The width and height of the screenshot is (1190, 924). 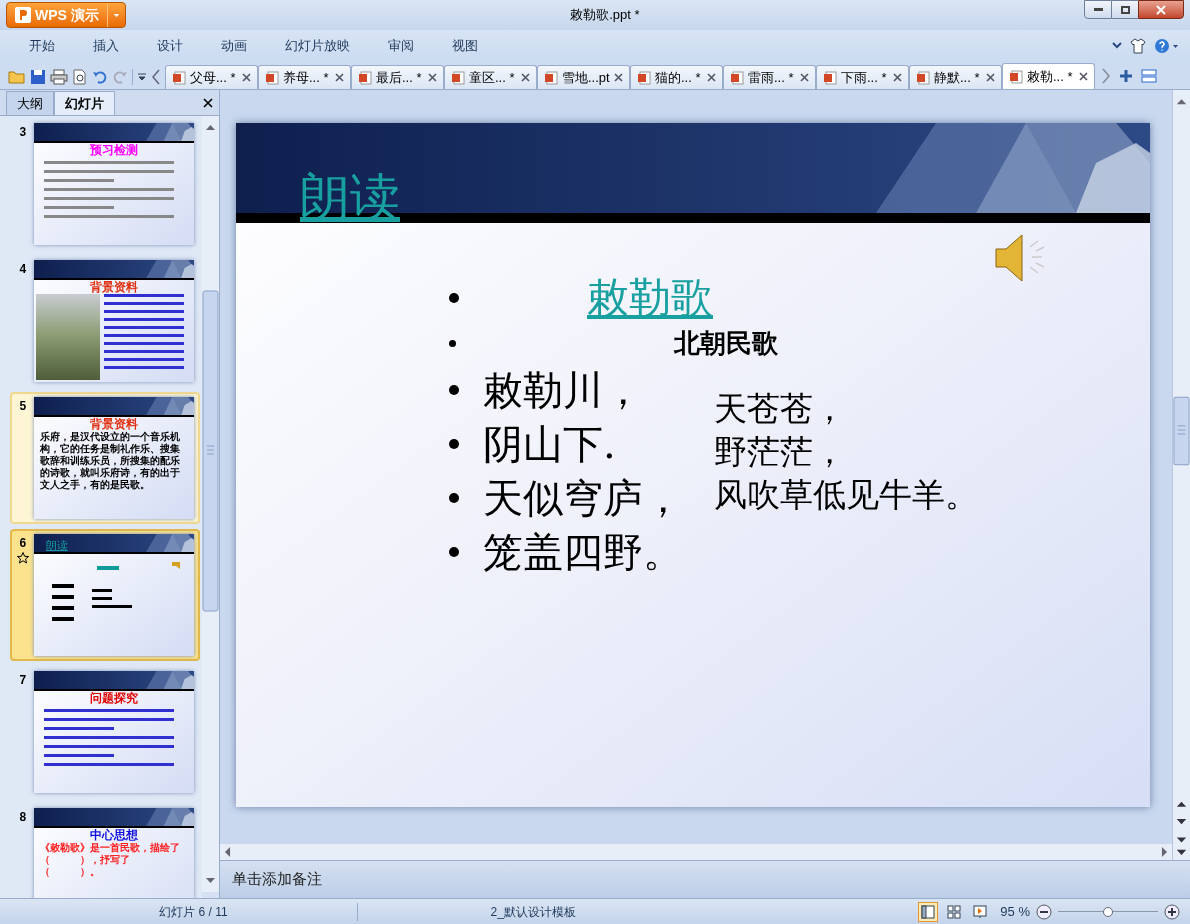 What do you see at coordinates (59, 77) in the screenshot?
I see `printer-icon` at bounding box center [59, 77].